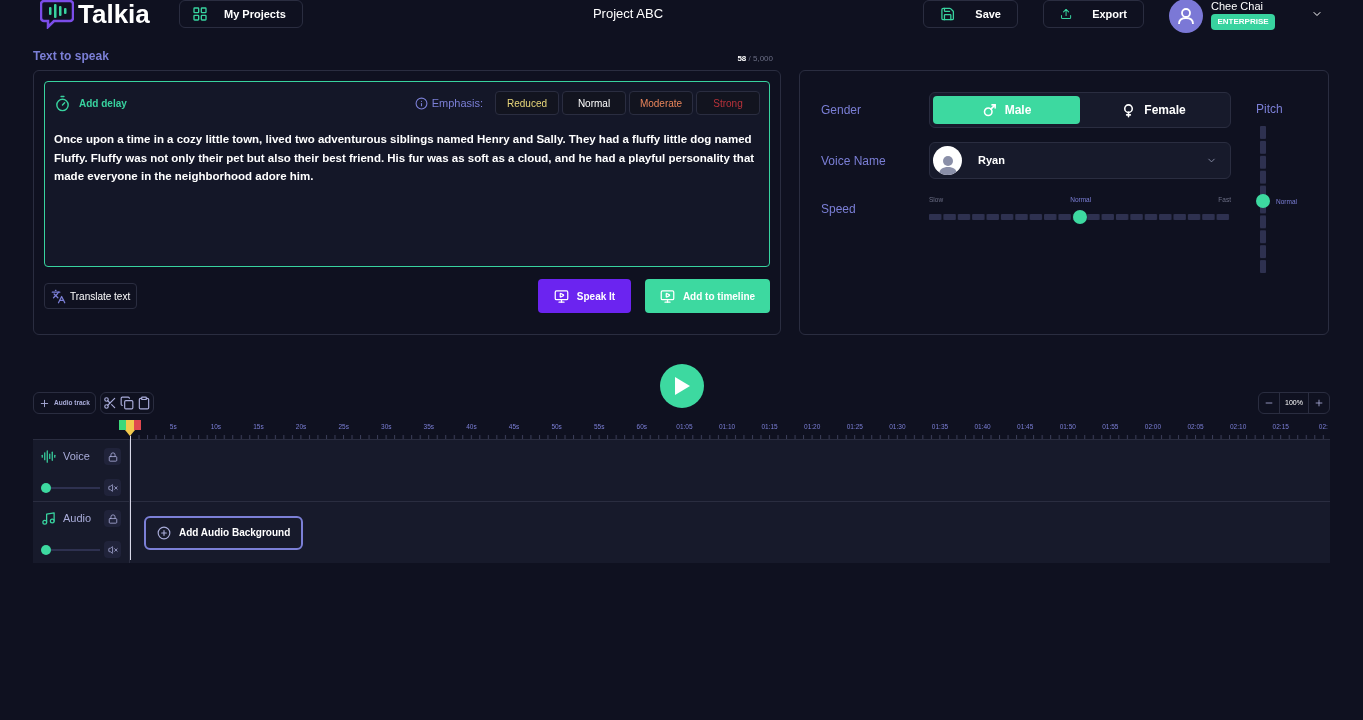 The height and width of the screenshot is (720, 1363). I want to click on section-title: Text to speak, so click(71, 56).